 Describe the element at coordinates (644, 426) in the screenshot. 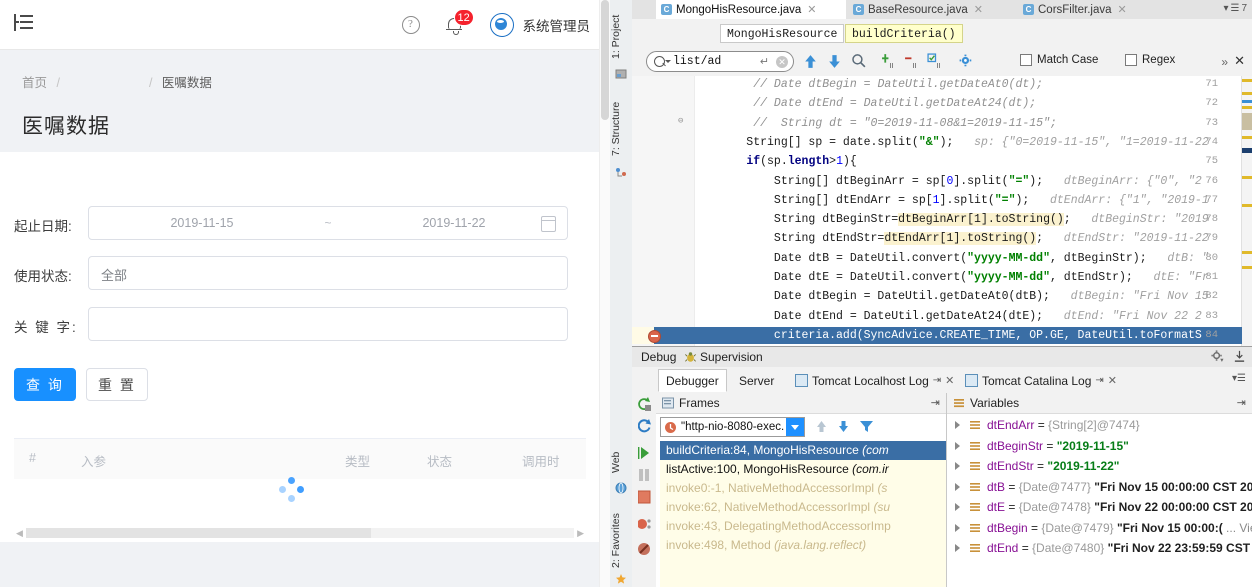

I see `restart-icon` at that location.